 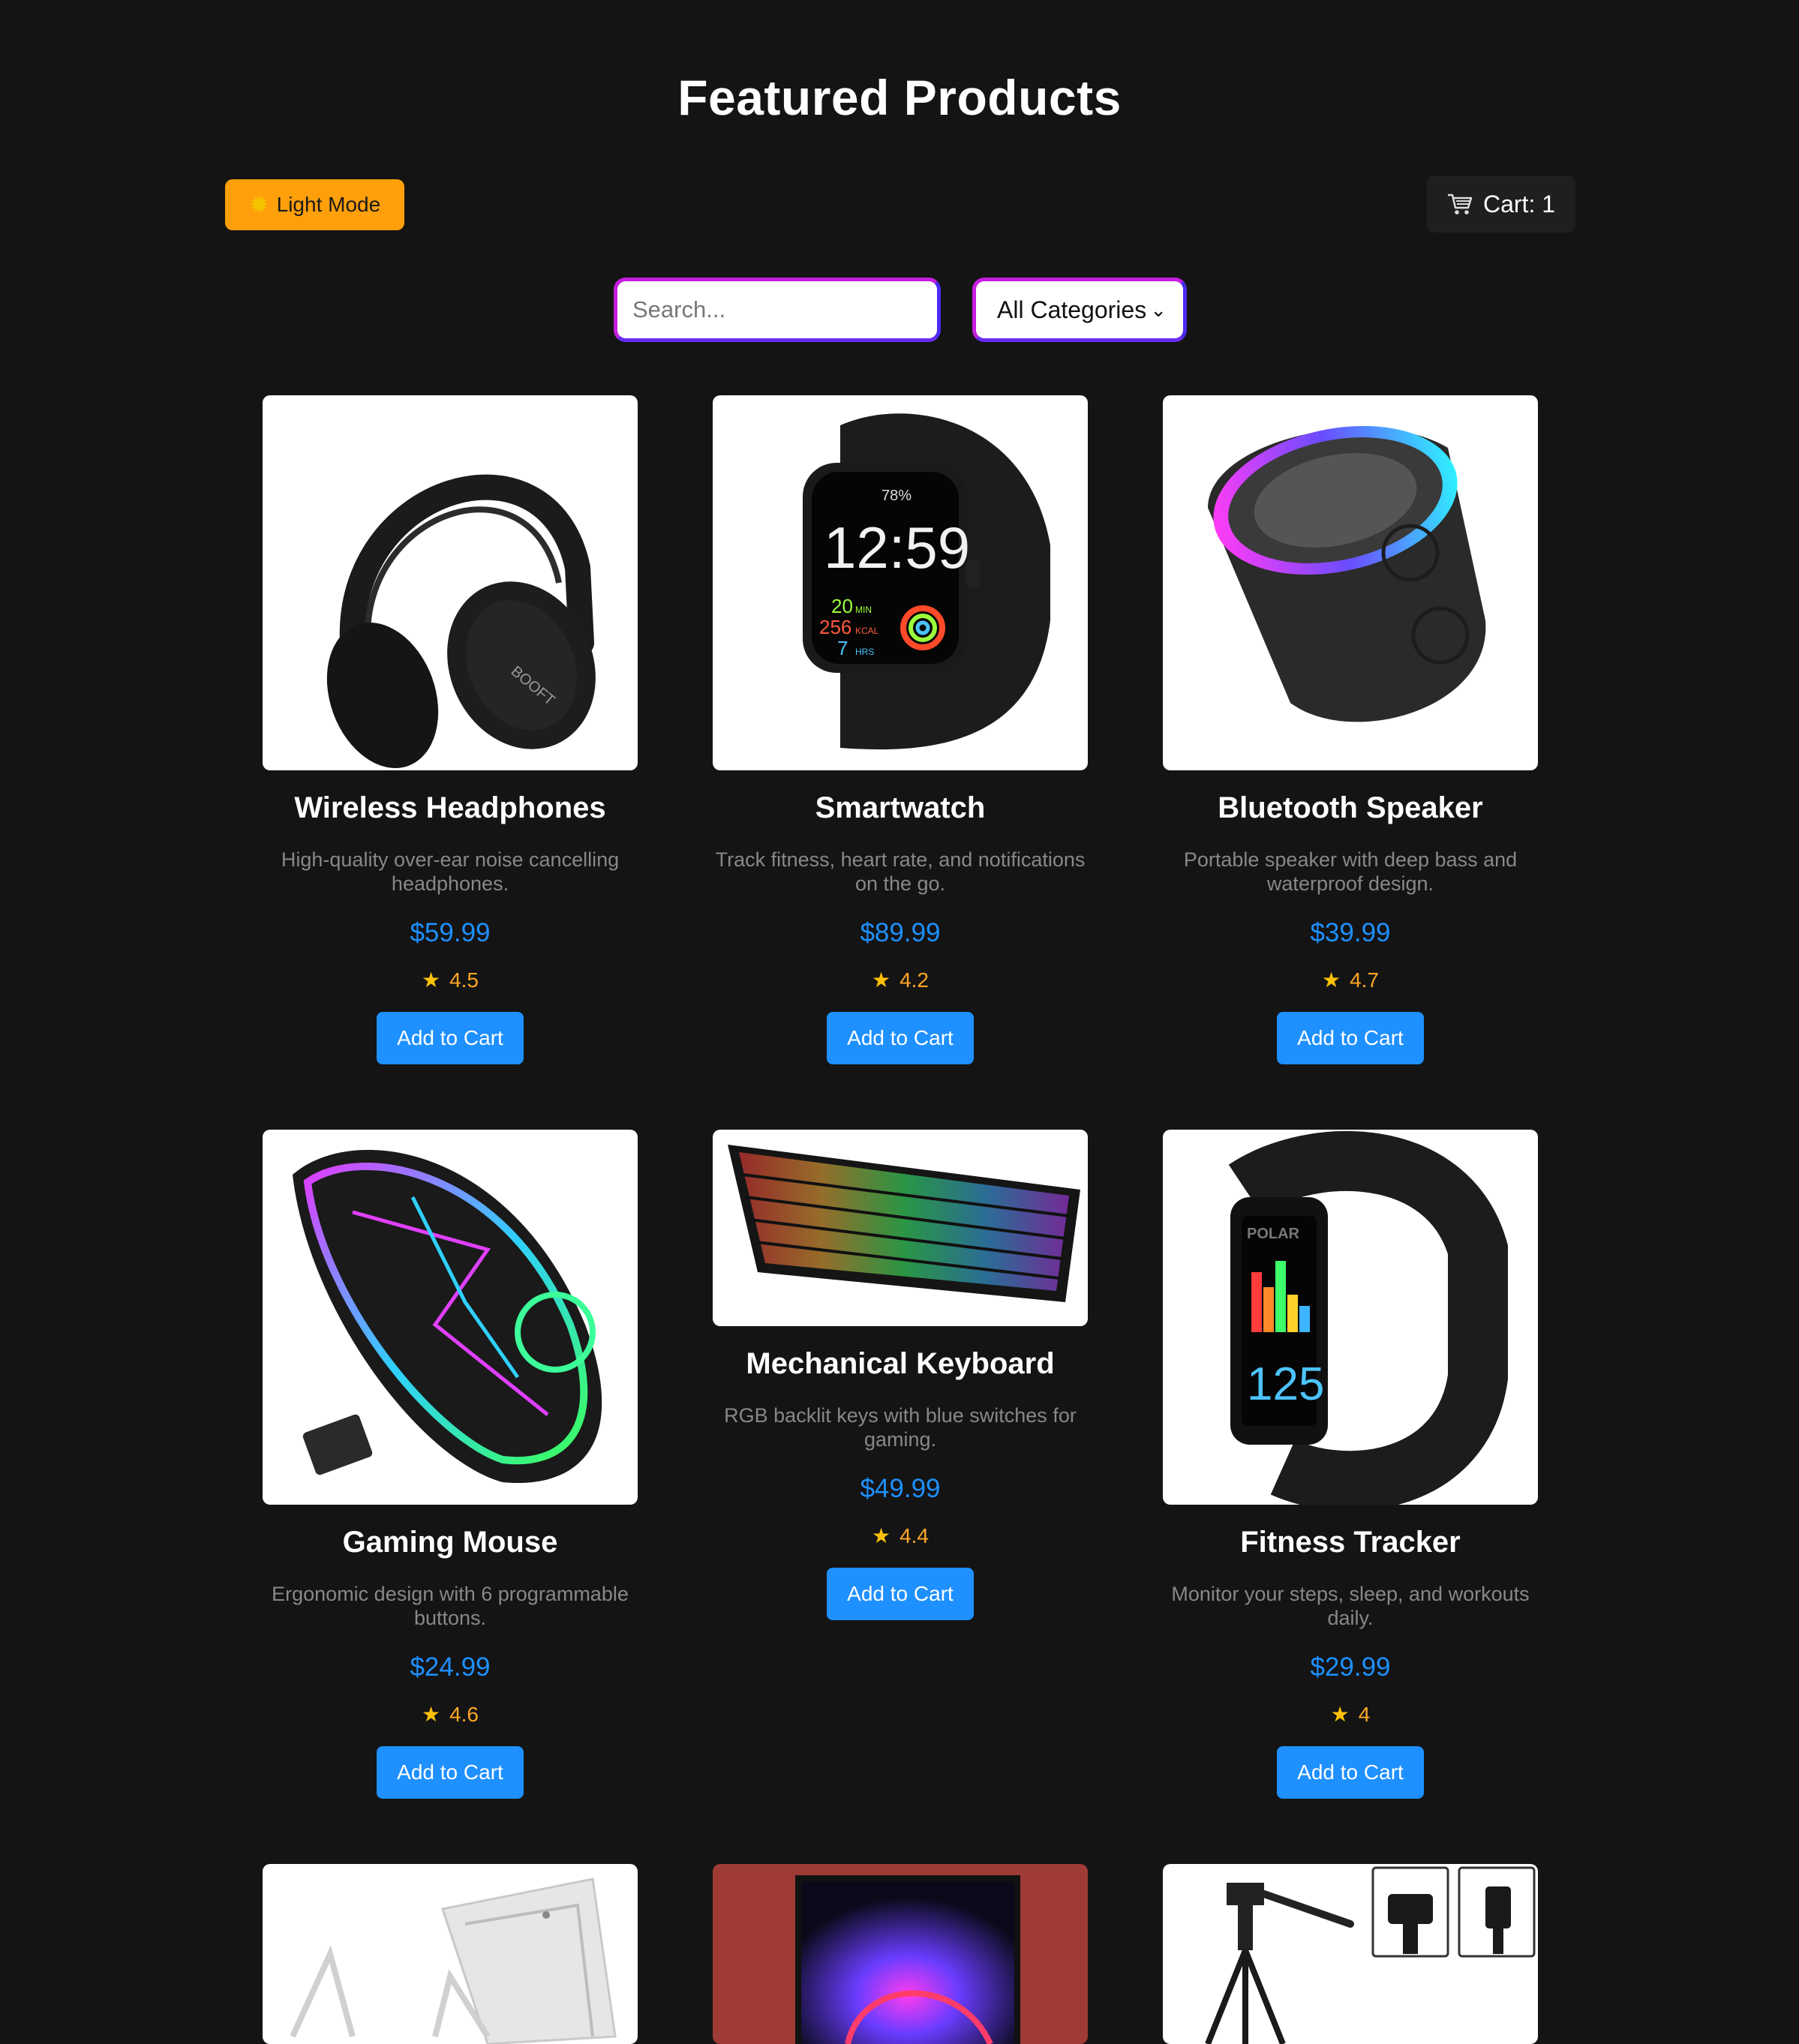 I want to click on product-rating: ★ 4.7, so click(x=1350, y=980).